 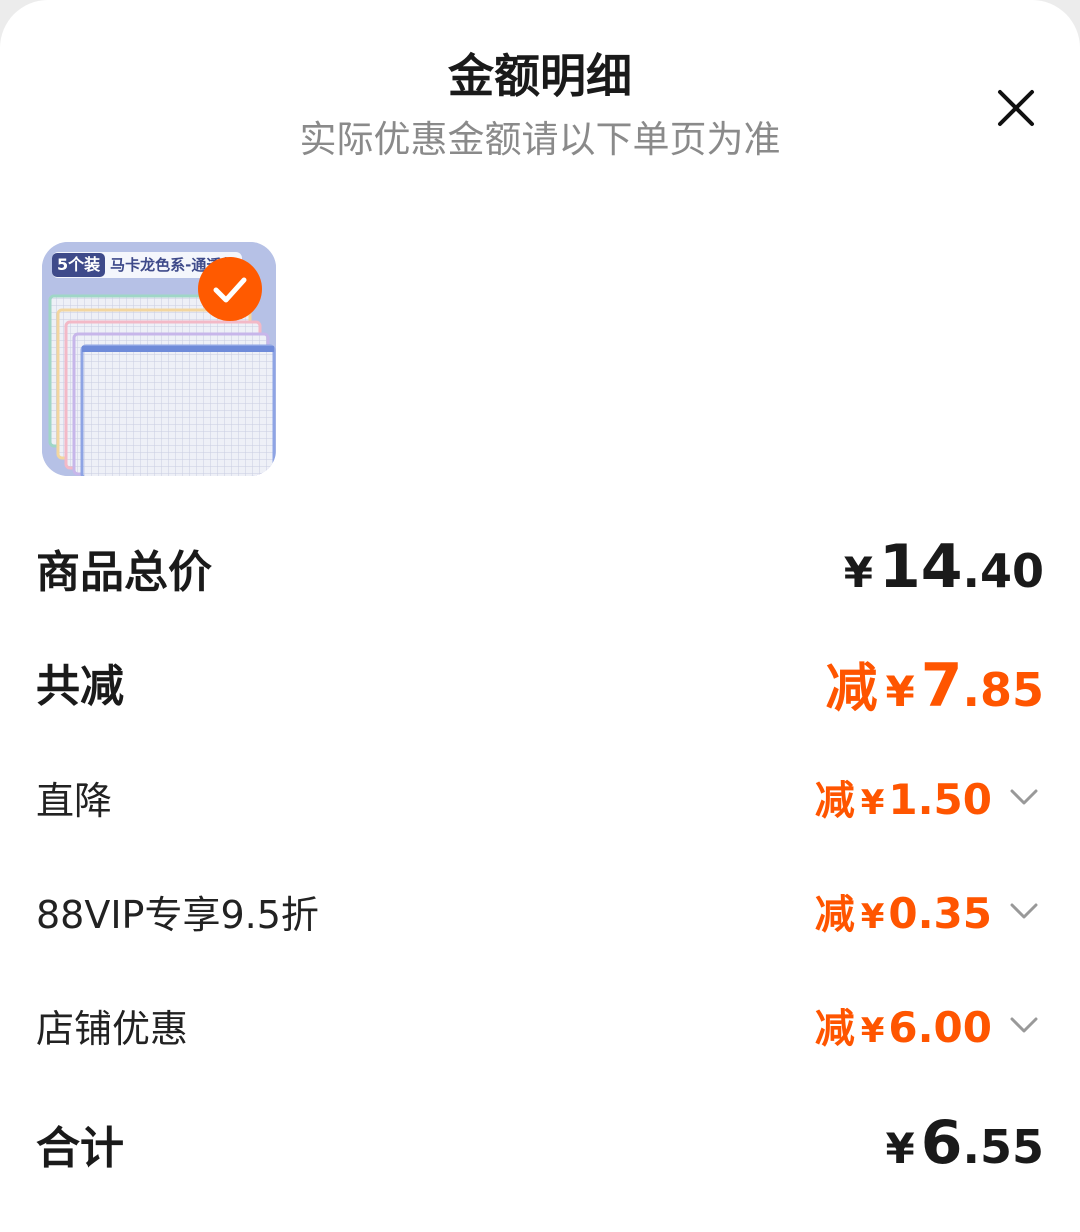 I want to click on vip-discount-row: 88VIP专享9.5折 减 ¥ 0.35, so click(x=540, y=910).